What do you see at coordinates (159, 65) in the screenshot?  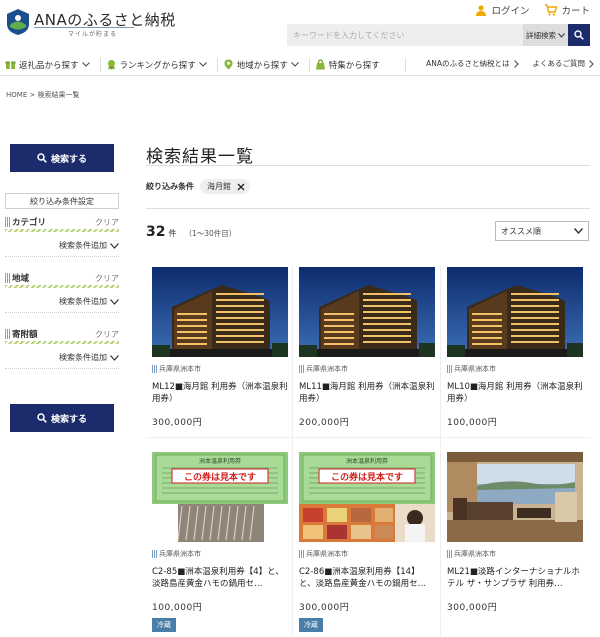 I see `nav-item-ranking: ランキングから探す` at bounding box center [159, 65].